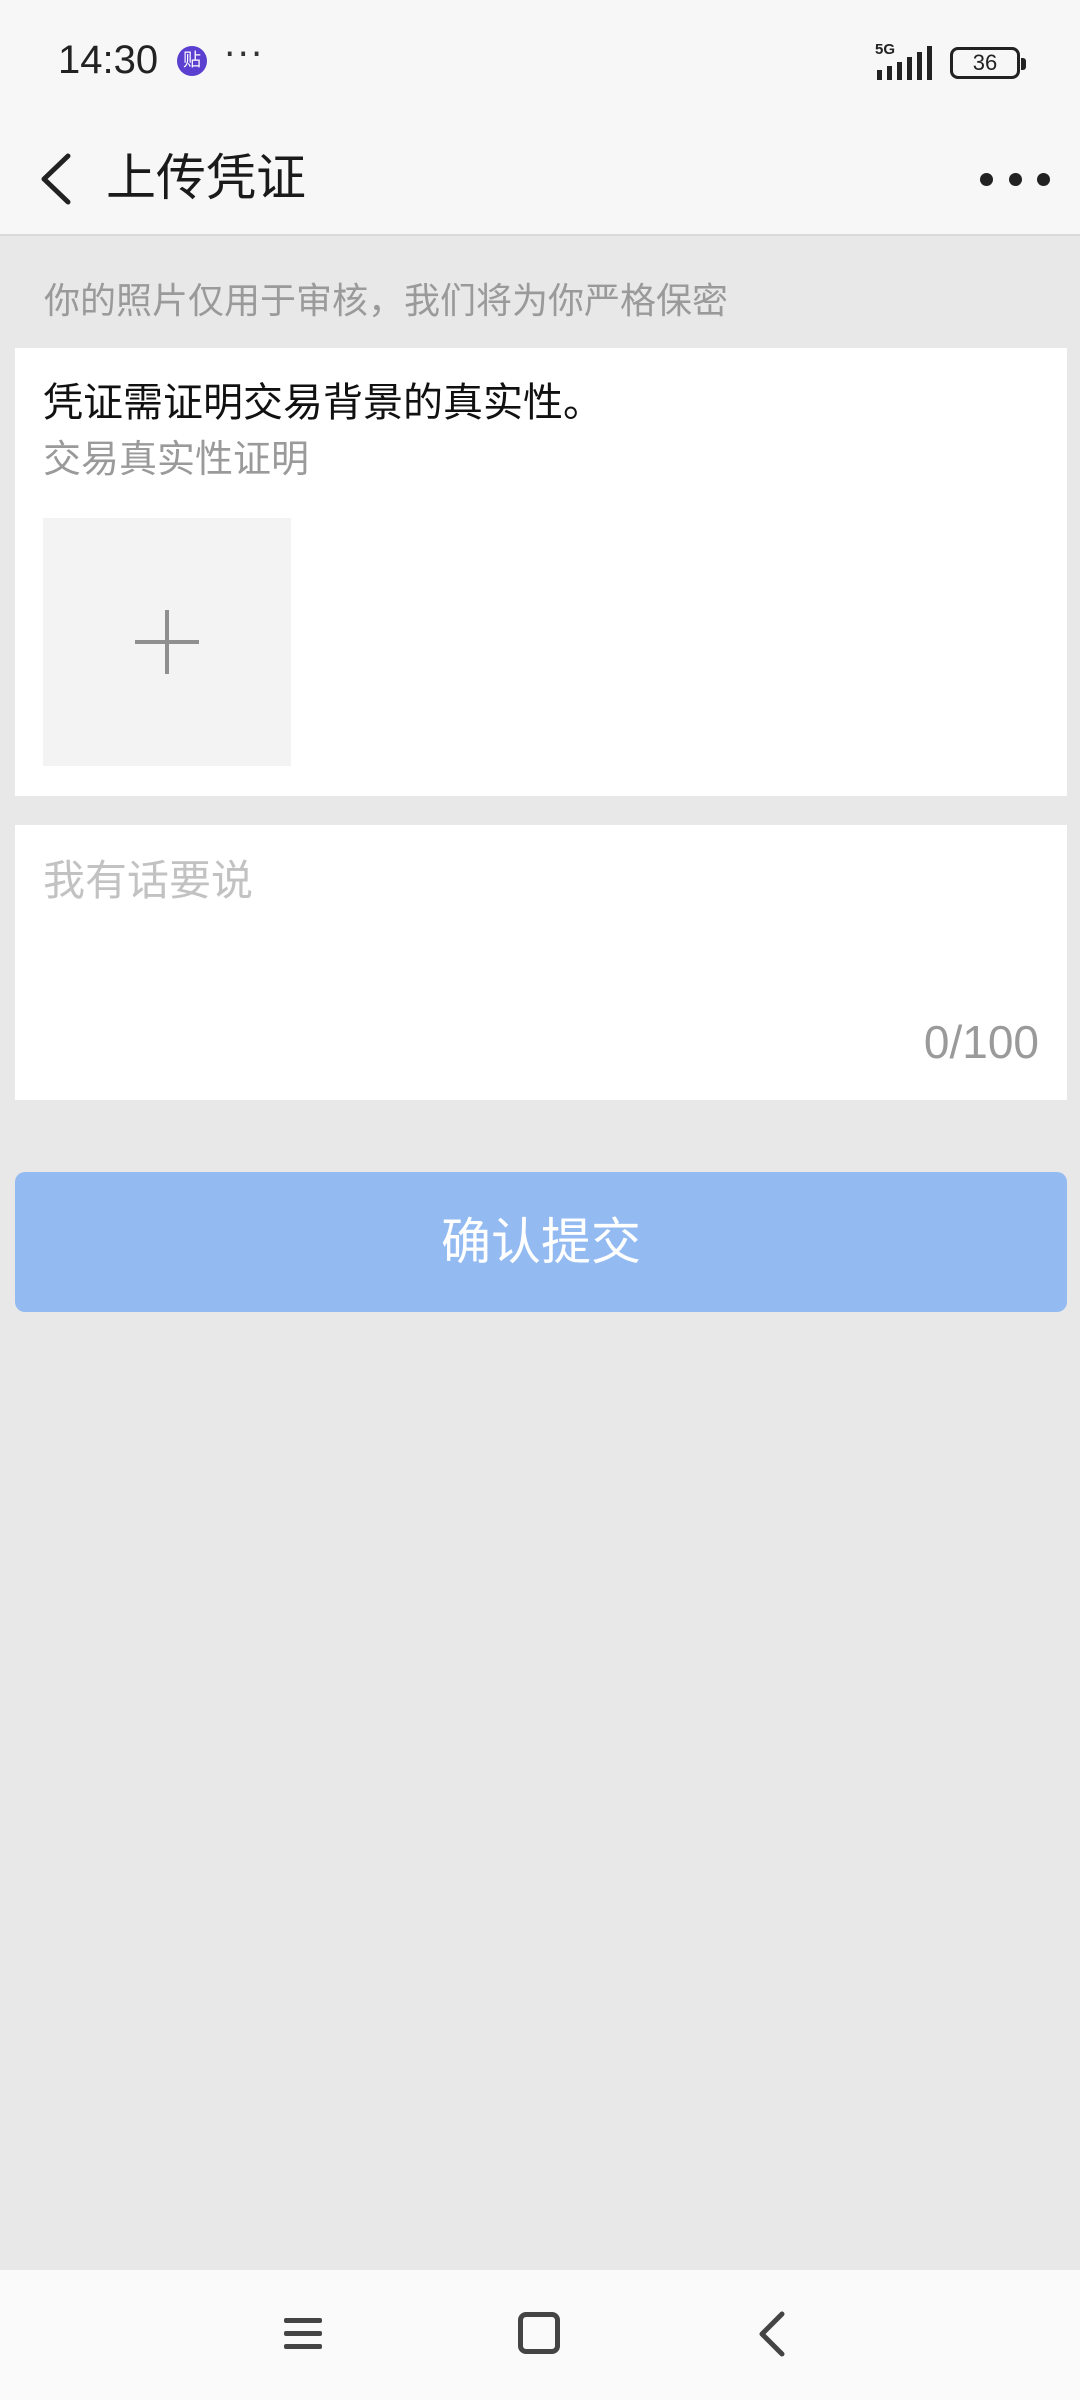 Image resolution: width=1080 pixels, height=2400 pixels. Describe the element at coordinates (244, 54) in the screenshot. I see `status-more-icon: ···` at that location.